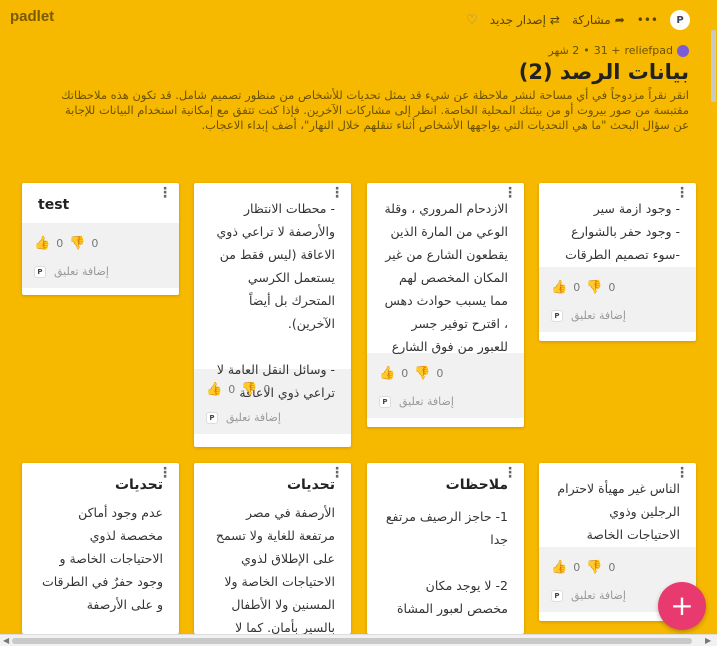 The width and height of the screenshot is (717, 646). I want to click on scroll-right-icon: ▶, so click(708, 640).